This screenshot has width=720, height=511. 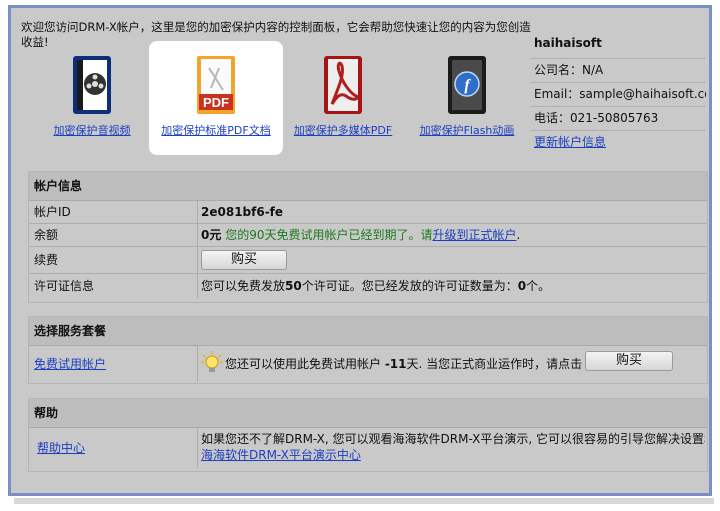 What do you see at coordinates (618, 119) in the screenshot?
I see `user-phone: 电话：021-50805763` at bounding box center [618, 119].